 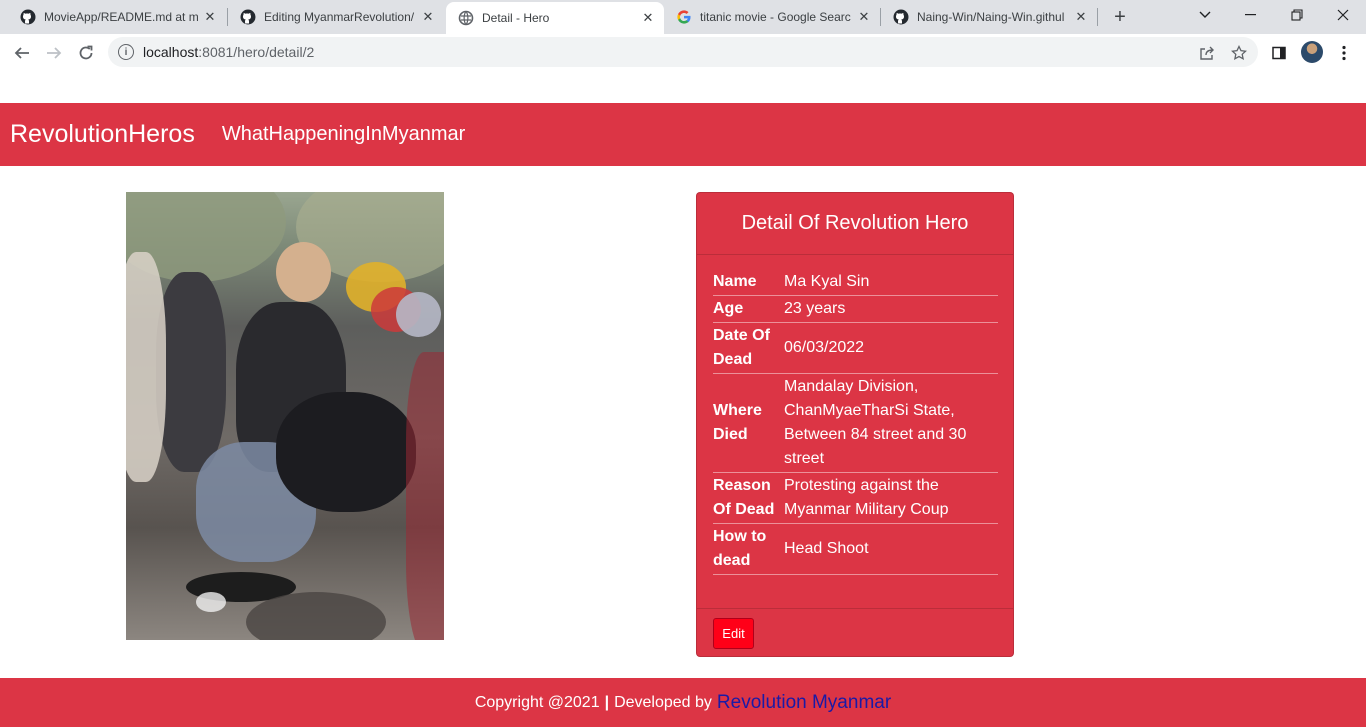 What do you see at coordinates (1297, 15) in the screenshot?
I see `restore-button` at bounding box center [1297, 15].